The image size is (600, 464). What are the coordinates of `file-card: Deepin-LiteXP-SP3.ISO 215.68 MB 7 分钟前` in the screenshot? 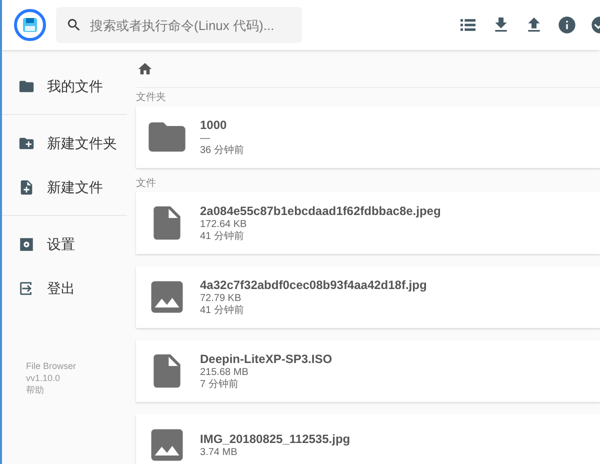 It's located at (368, 371).